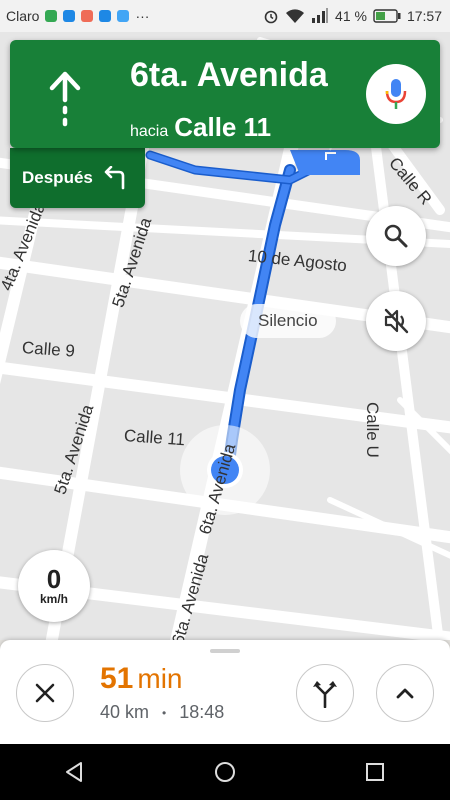  I want to click on toward-label: hacia, so click(149, 131).